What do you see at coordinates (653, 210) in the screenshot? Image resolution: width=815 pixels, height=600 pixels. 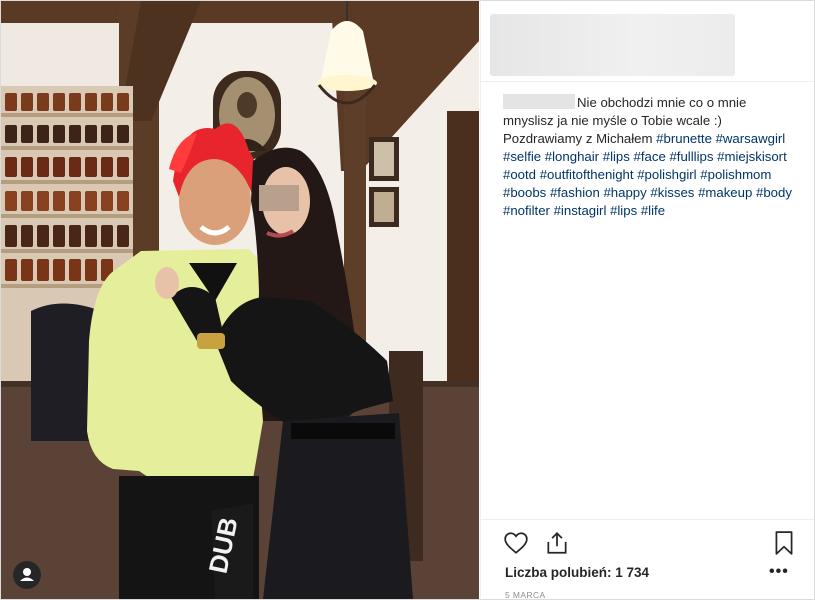 I see `hashtag-link: #life` at bounding box center [653, 210].